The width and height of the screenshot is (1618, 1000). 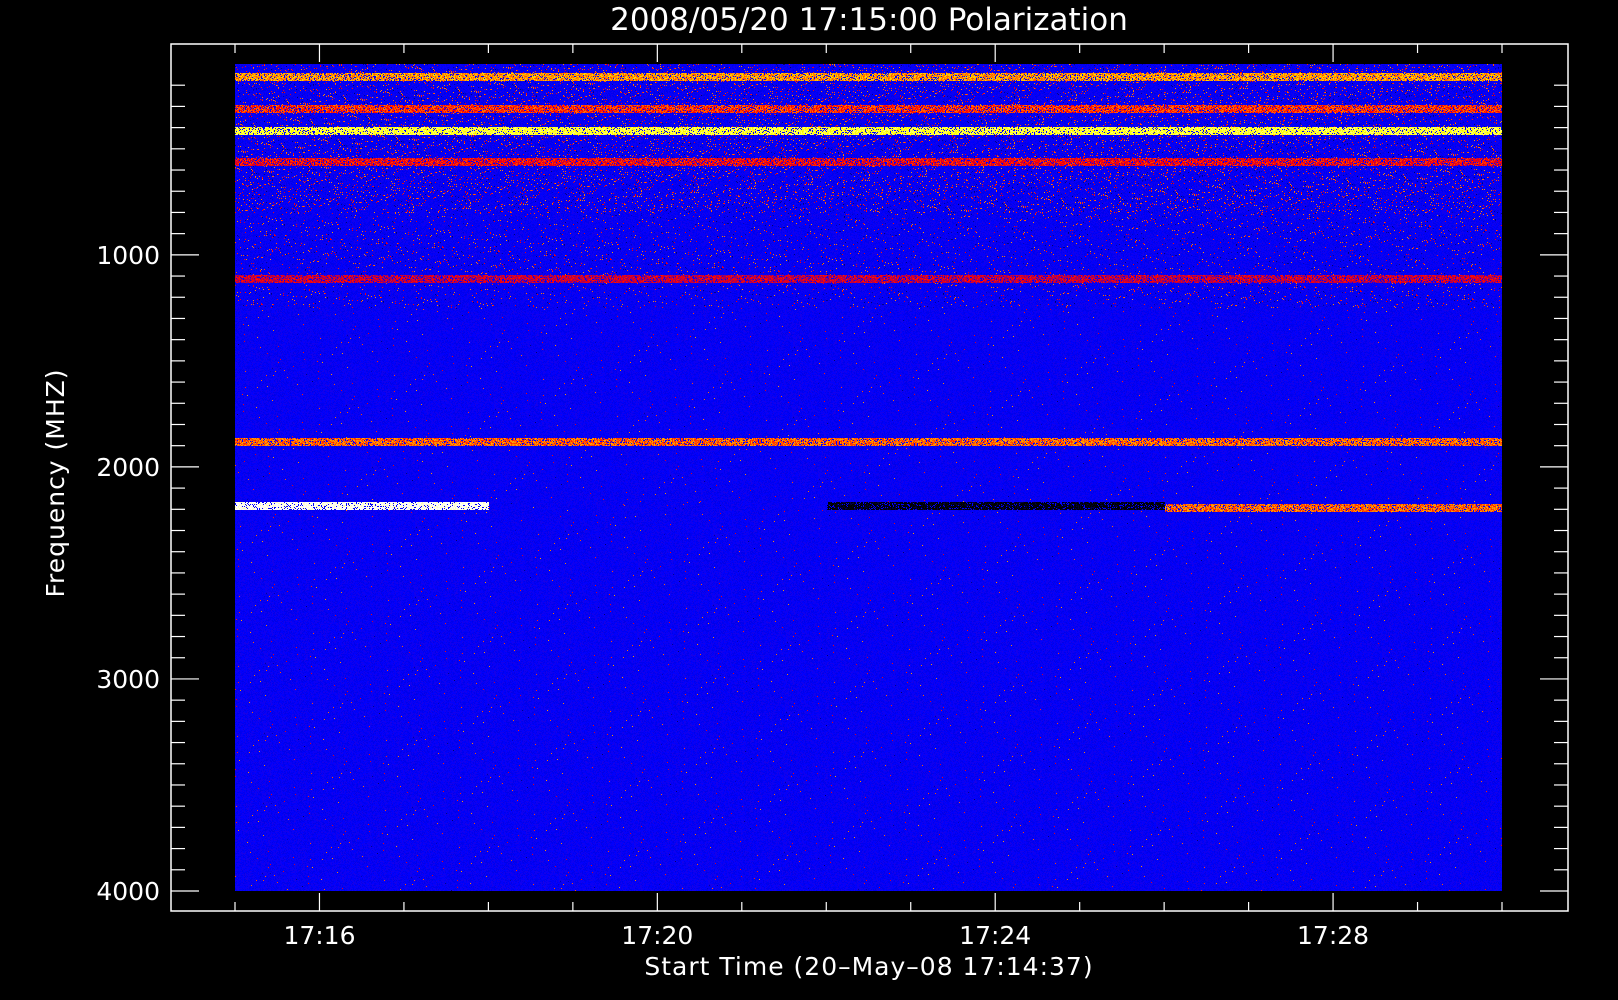 I want to click on x-tick-label: 17:24, so click(x=995, y=935).